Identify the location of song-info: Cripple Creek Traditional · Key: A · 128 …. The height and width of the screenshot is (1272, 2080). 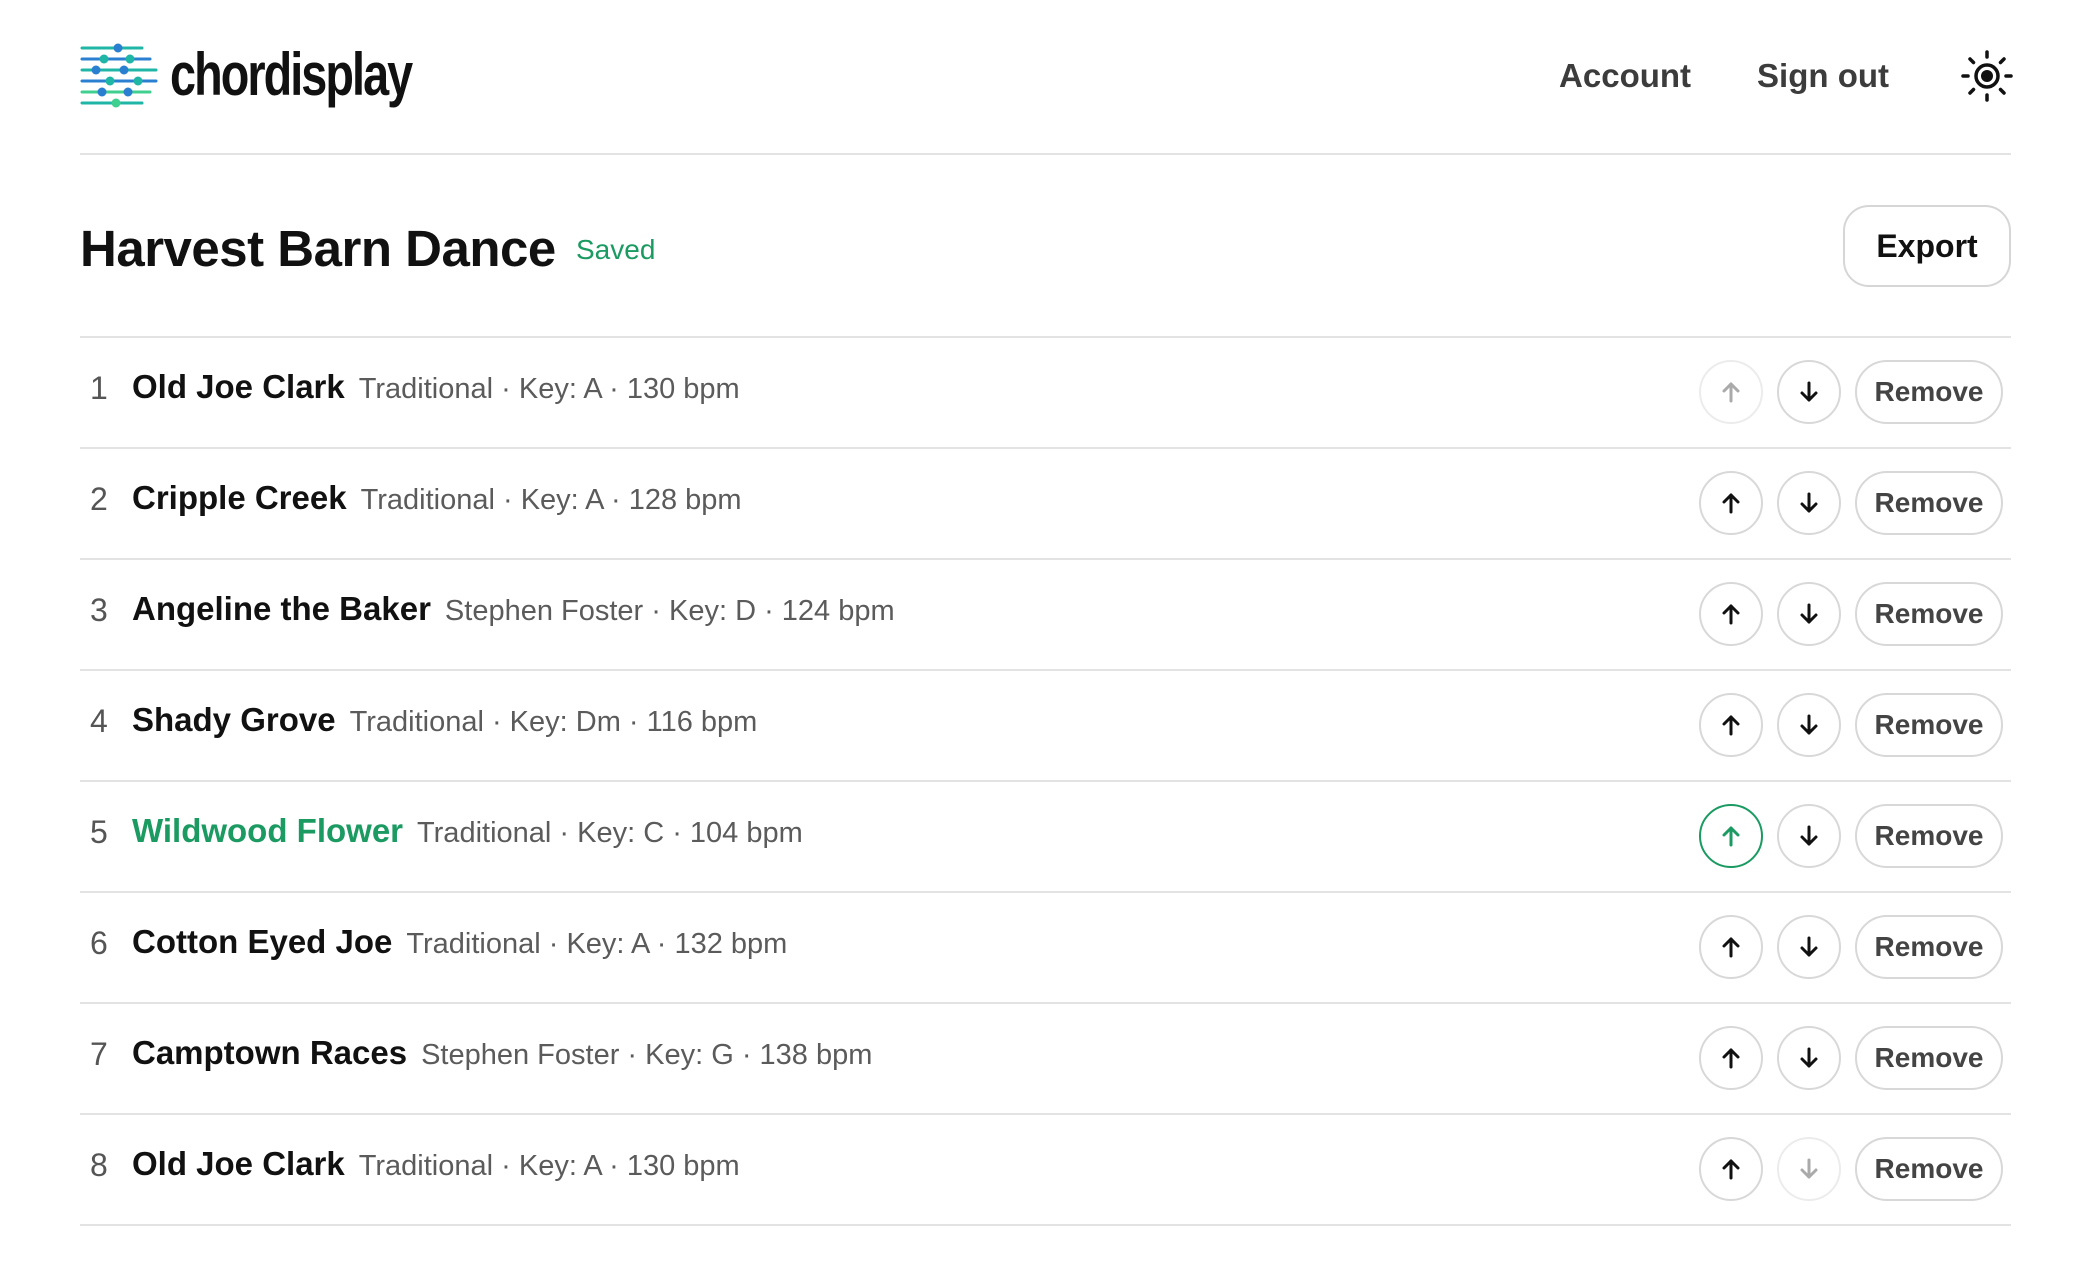
(437, 498).